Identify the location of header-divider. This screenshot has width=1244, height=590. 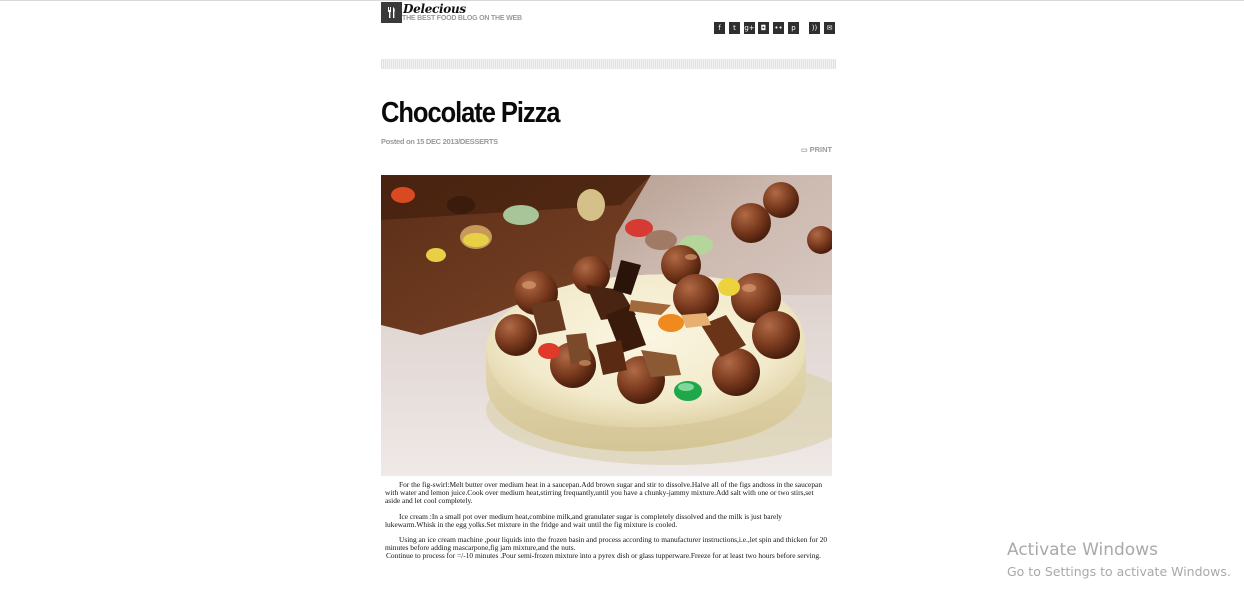
(608, 64).